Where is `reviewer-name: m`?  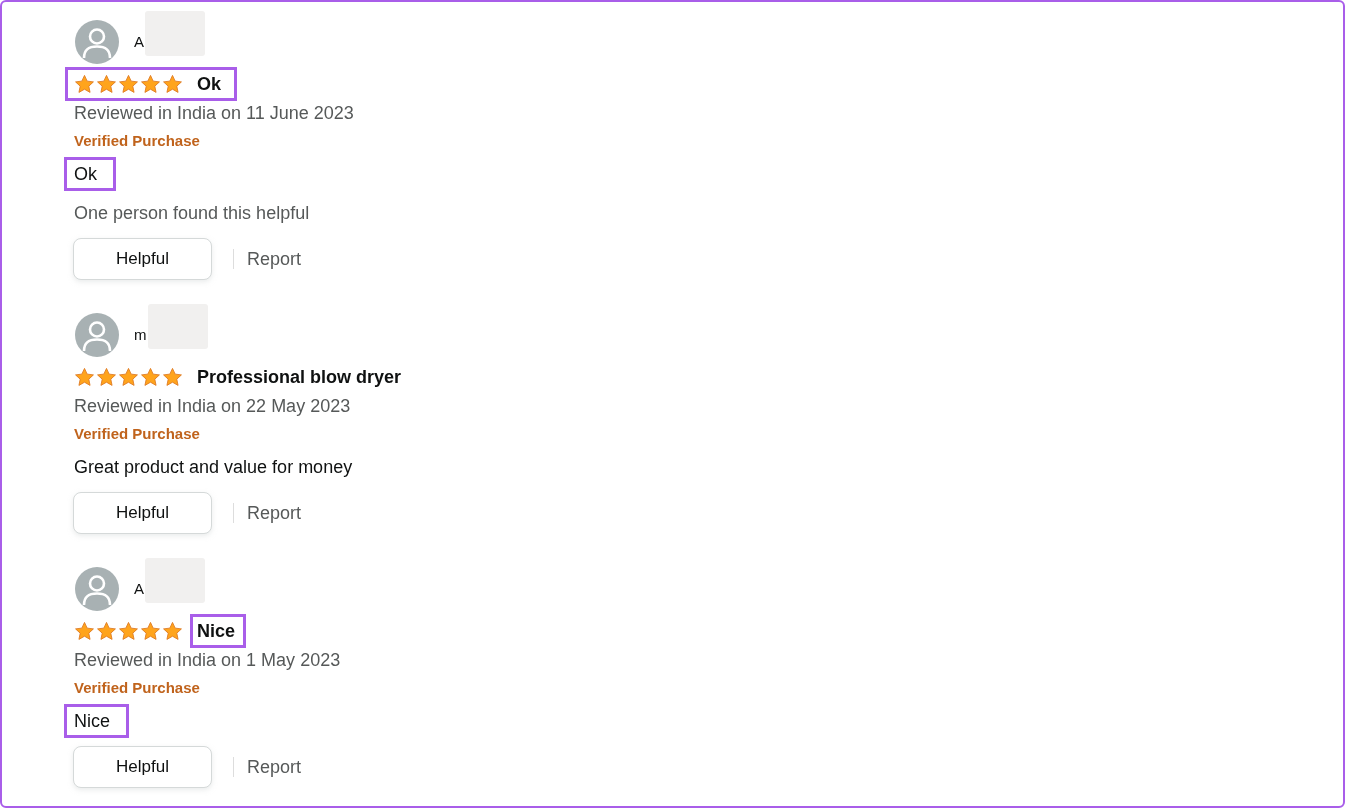 reviewer-name: m is located at coordinates (140, 335).